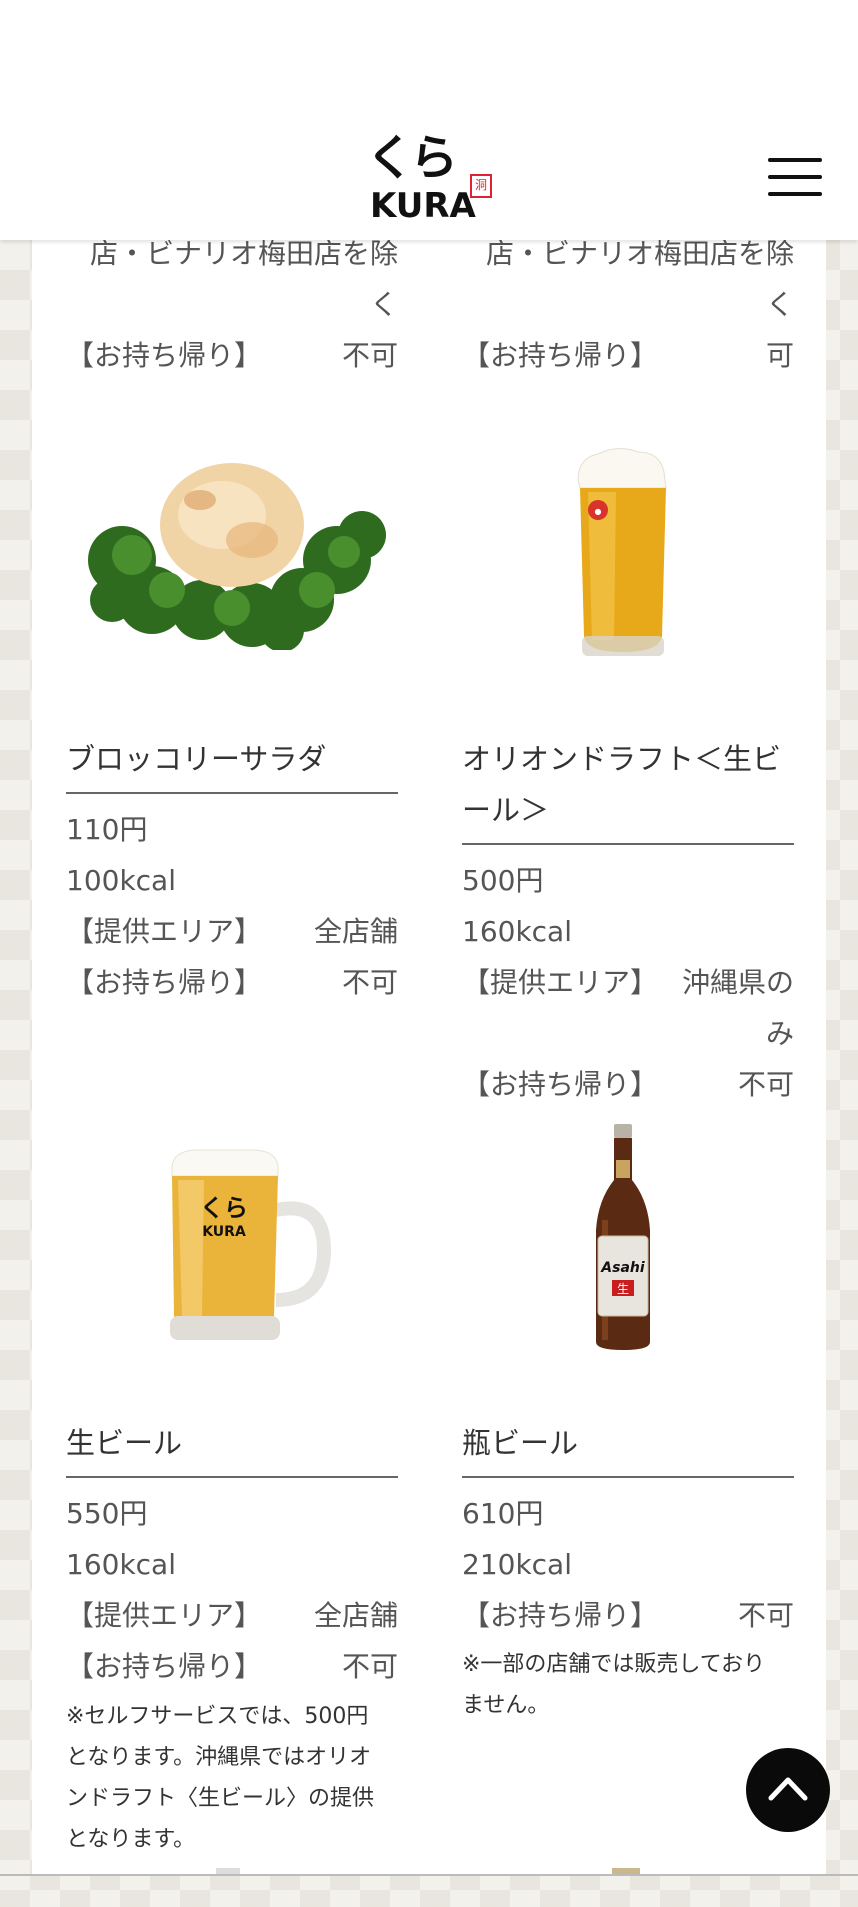 The width and height of the screenshot is (858, 1907). I want to click on note-line: となります。沖縄県ではオリオ, so click(219, 1757).